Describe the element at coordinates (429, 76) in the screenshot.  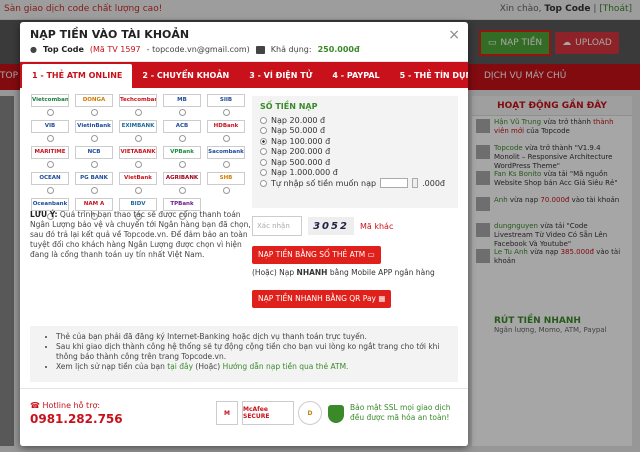
I see `tab-5: 5 - THẺ TÍN DỤNG` at that location.